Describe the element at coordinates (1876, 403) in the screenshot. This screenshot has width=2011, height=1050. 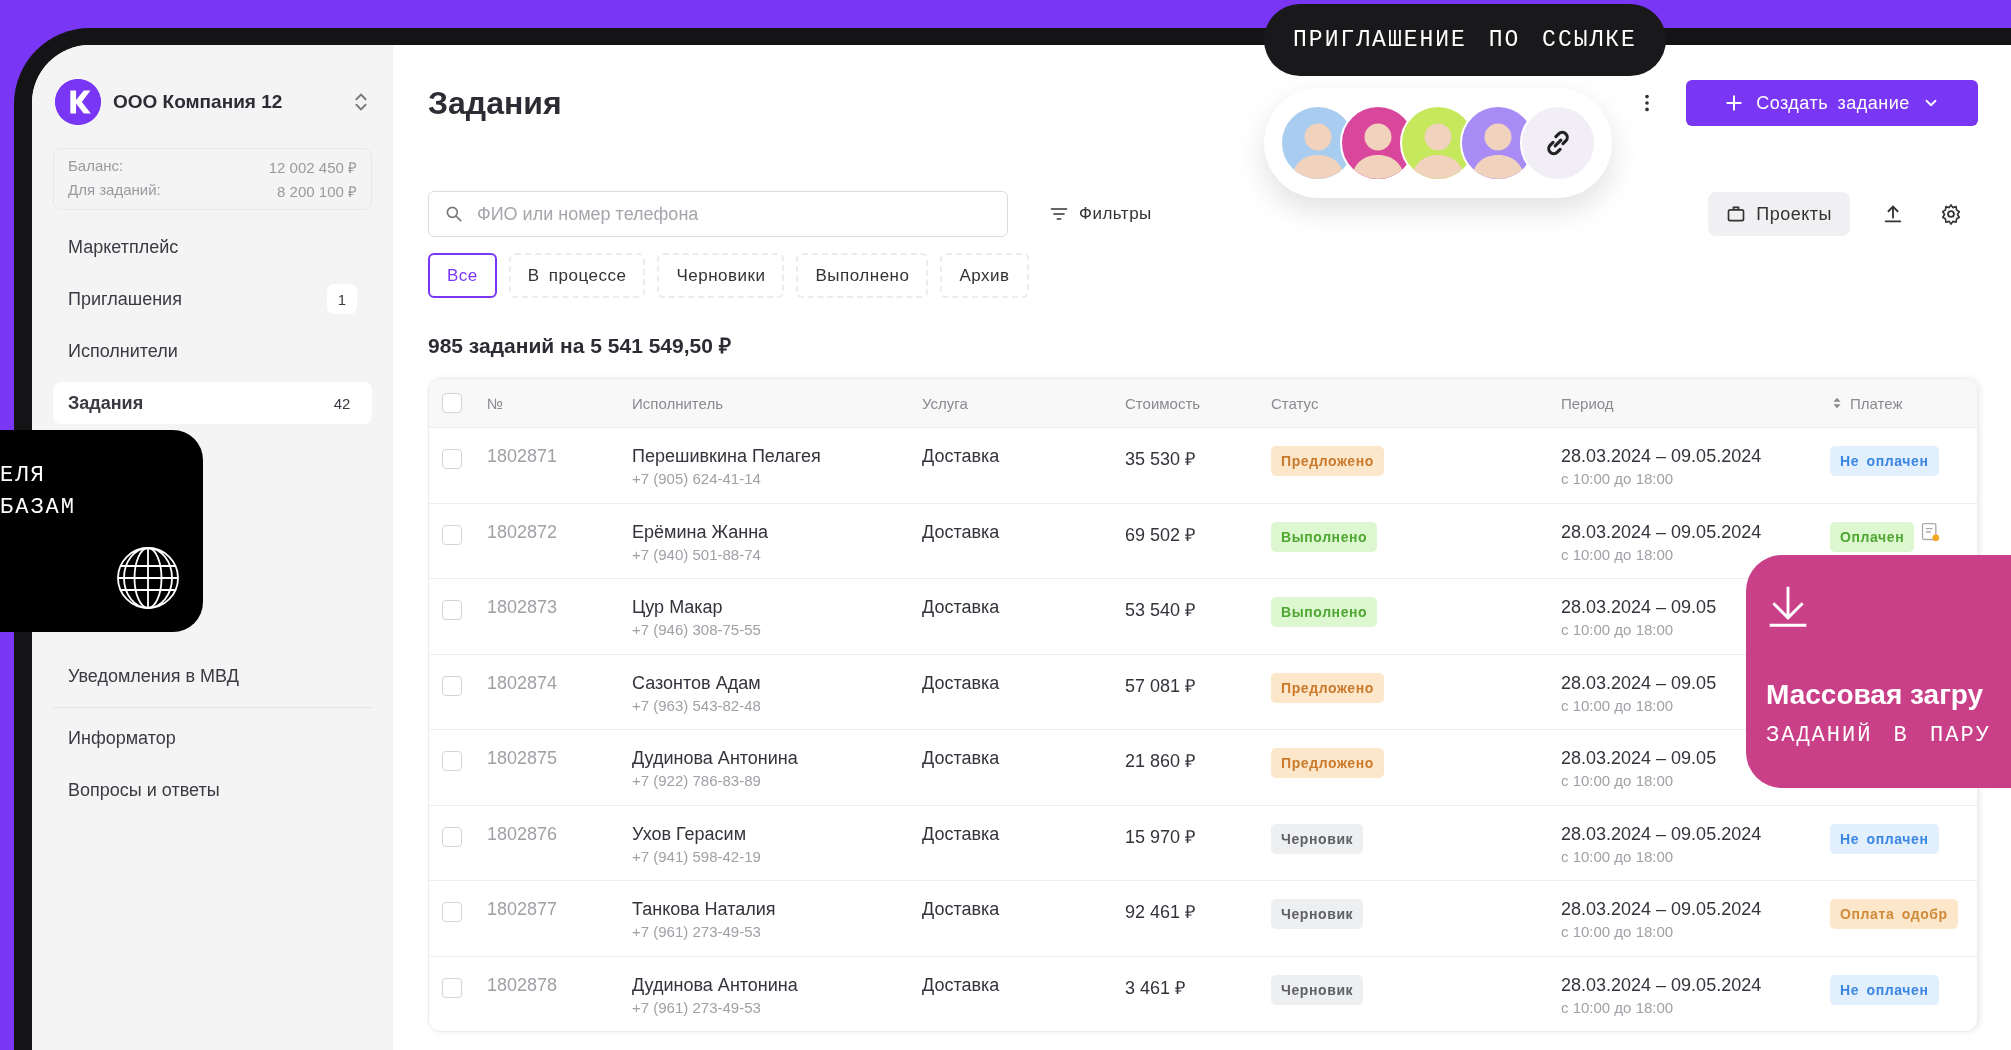
I see `column-header: Платеж` at that location.